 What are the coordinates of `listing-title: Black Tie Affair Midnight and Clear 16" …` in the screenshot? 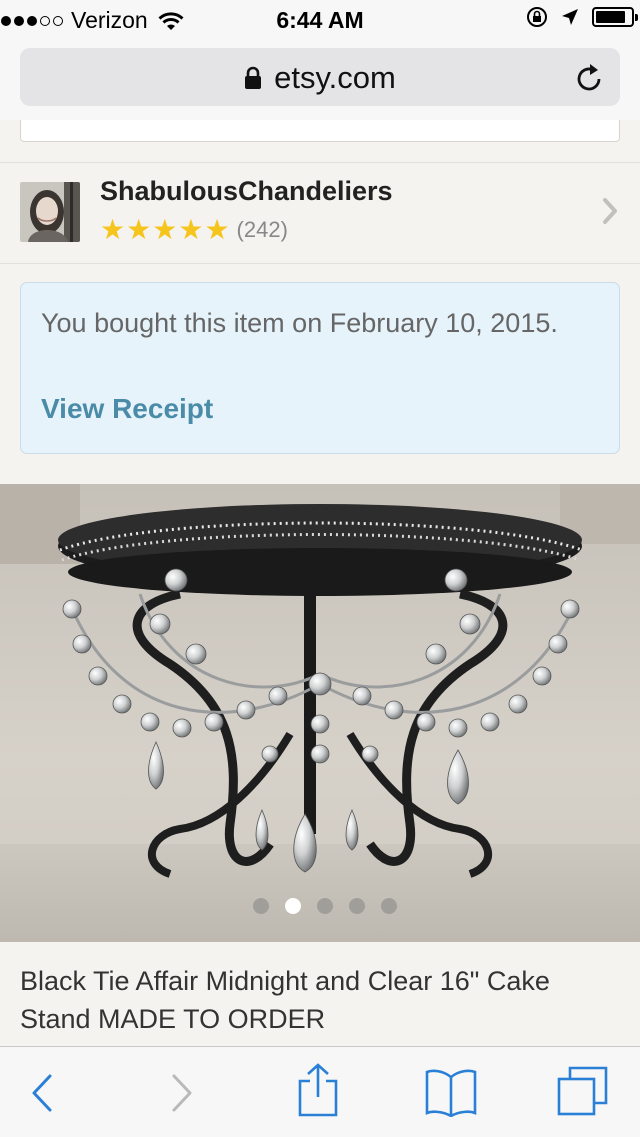 It's located at (285, 1000).